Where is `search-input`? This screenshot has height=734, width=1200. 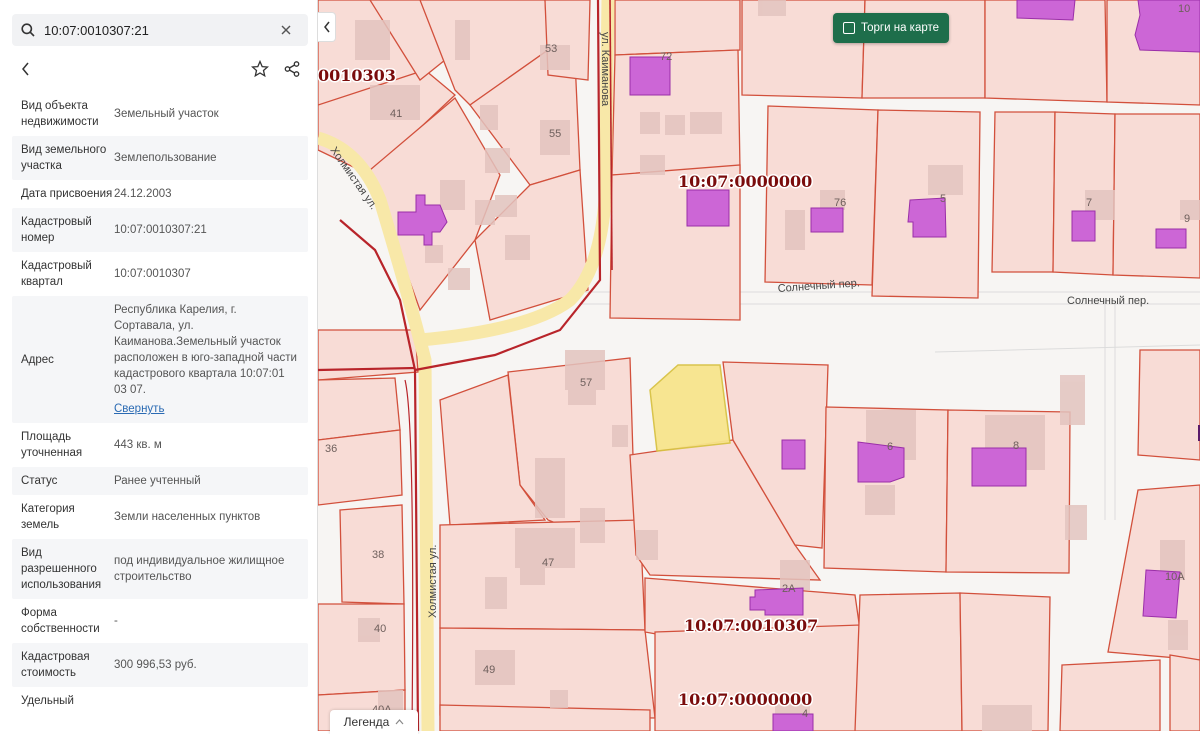
search-input is located at coordinates (158, 30).